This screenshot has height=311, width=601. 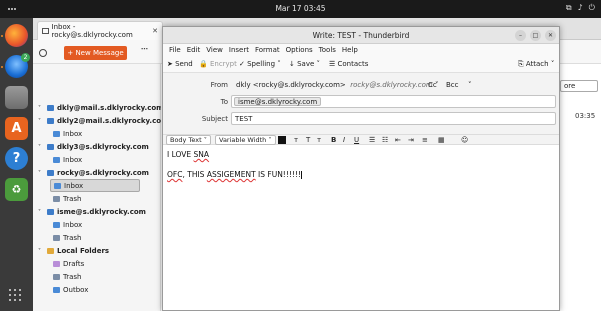 What do you see at coordinates (308, 140) in the screenshot?
I see `font-size-increase-icon: T` at bounding box center [308, 140].